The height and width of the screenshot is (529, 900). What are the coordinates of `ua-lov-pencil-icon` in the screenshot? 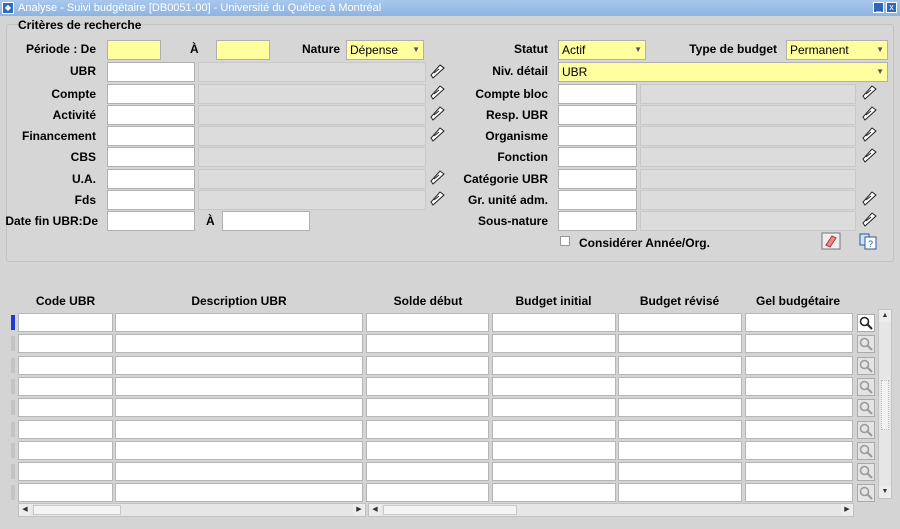 It's located at (437, 177).